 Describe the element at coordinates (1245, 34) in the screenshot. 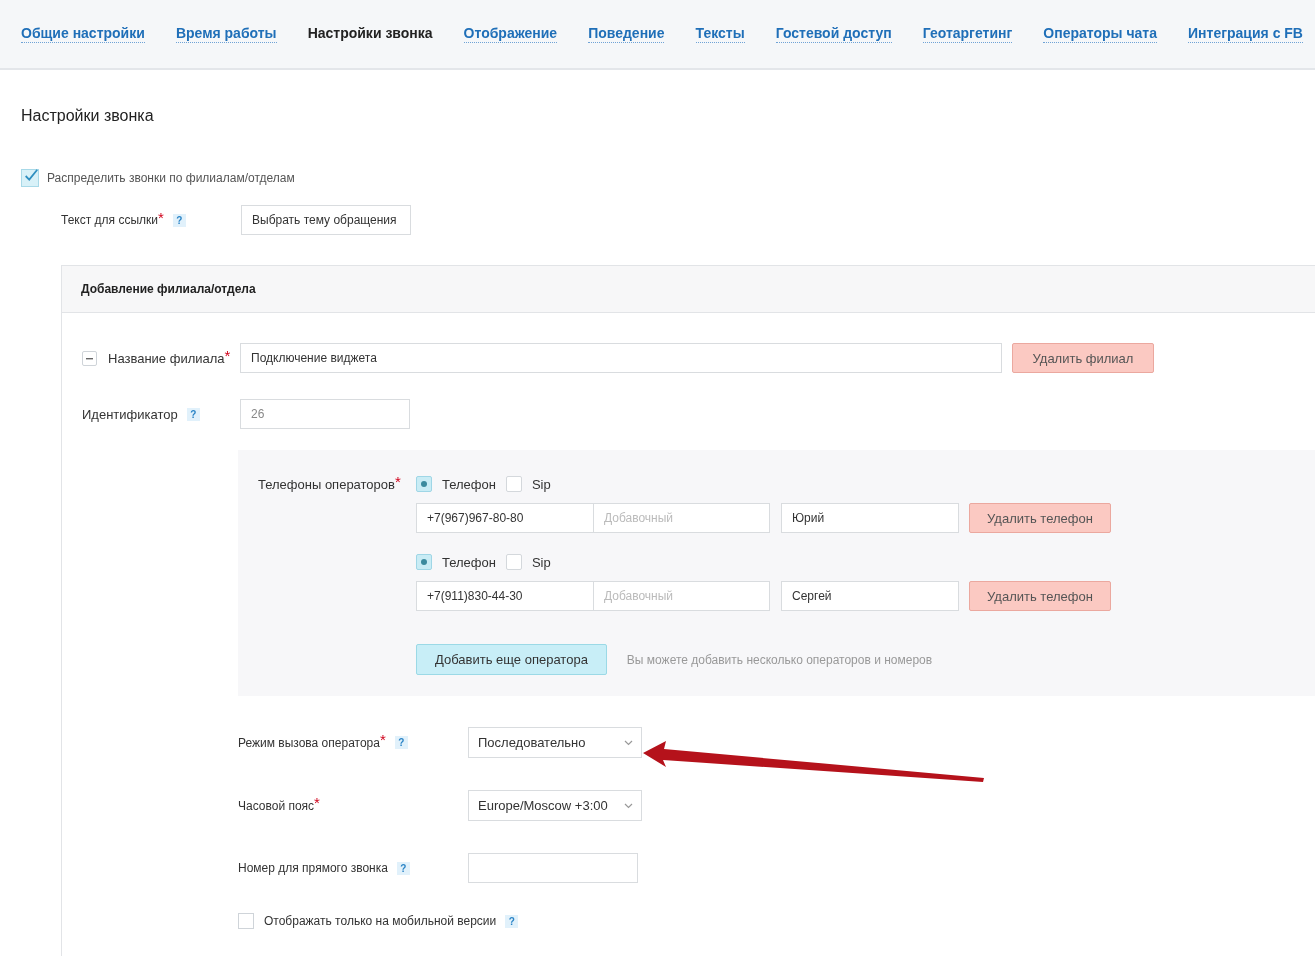

I see `settings-tab: Интеграция с FB` at that location.